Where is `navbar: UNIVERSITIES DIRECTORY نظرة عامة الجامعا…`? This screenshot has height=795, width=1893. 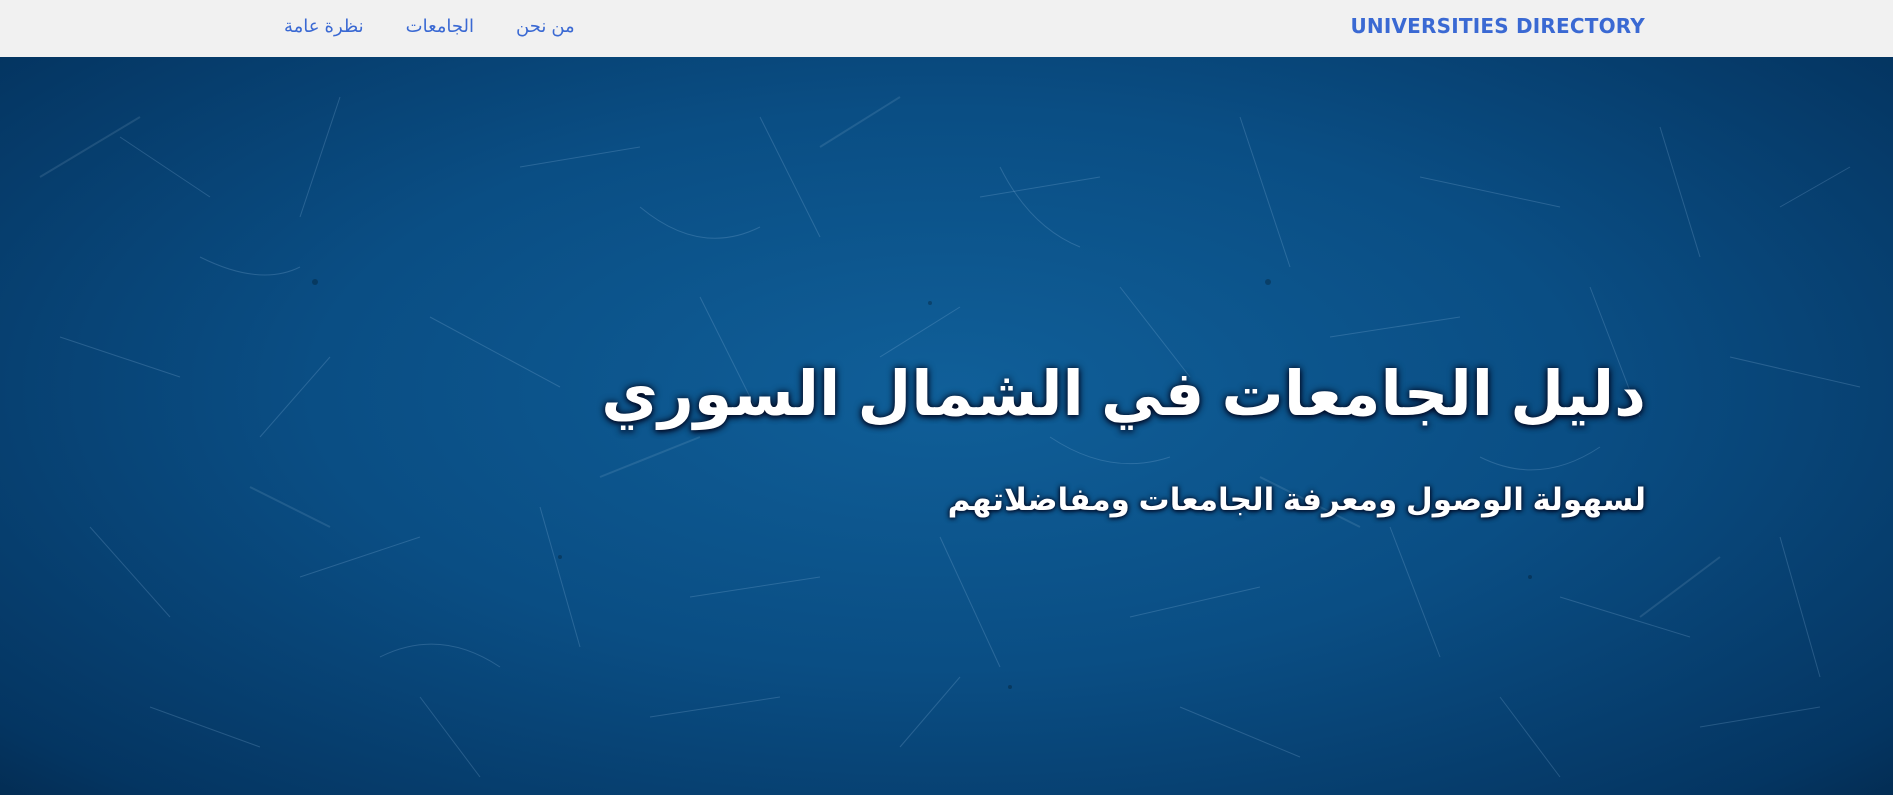
navbar: UNIVERSITIES DIRECTORY نظرة عامة الجامعا… is located at coordinates (946, 28).